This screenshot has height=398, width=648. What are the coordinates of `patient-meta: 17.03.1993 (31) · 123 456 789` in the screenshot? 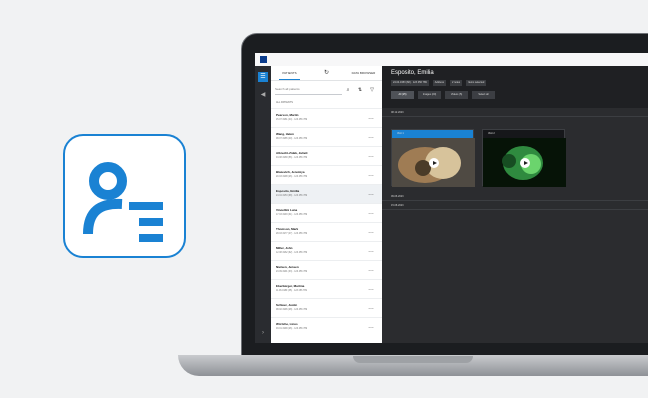 It's located at (292, 215).